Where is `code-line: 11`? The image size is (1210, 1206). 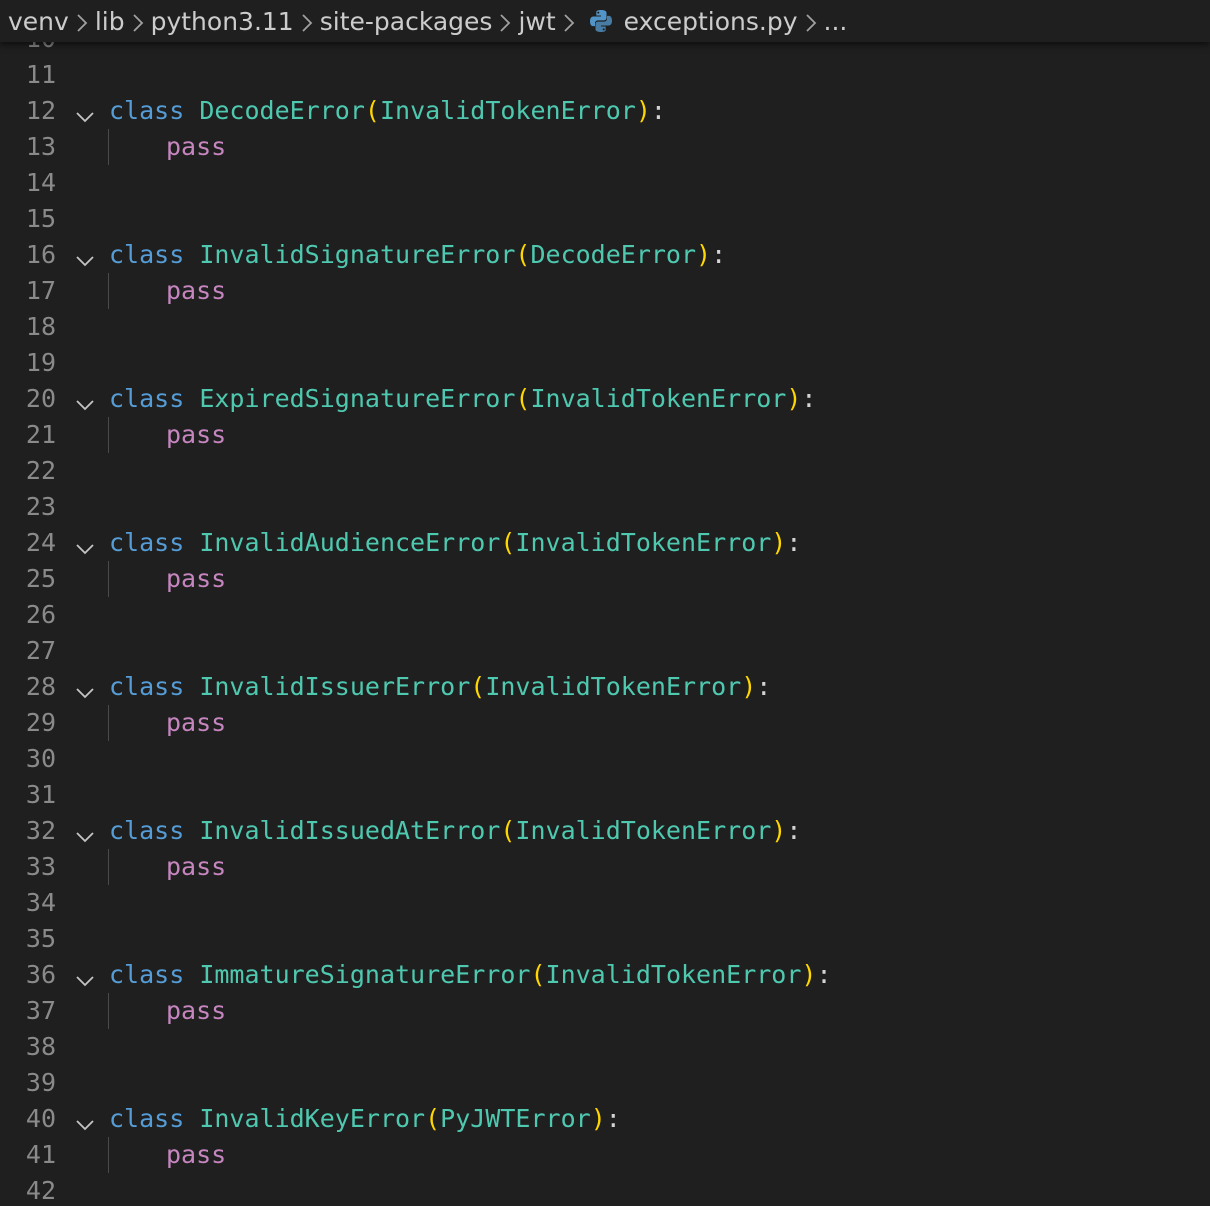
code-line: 11 is located at coordinates (605, 75).